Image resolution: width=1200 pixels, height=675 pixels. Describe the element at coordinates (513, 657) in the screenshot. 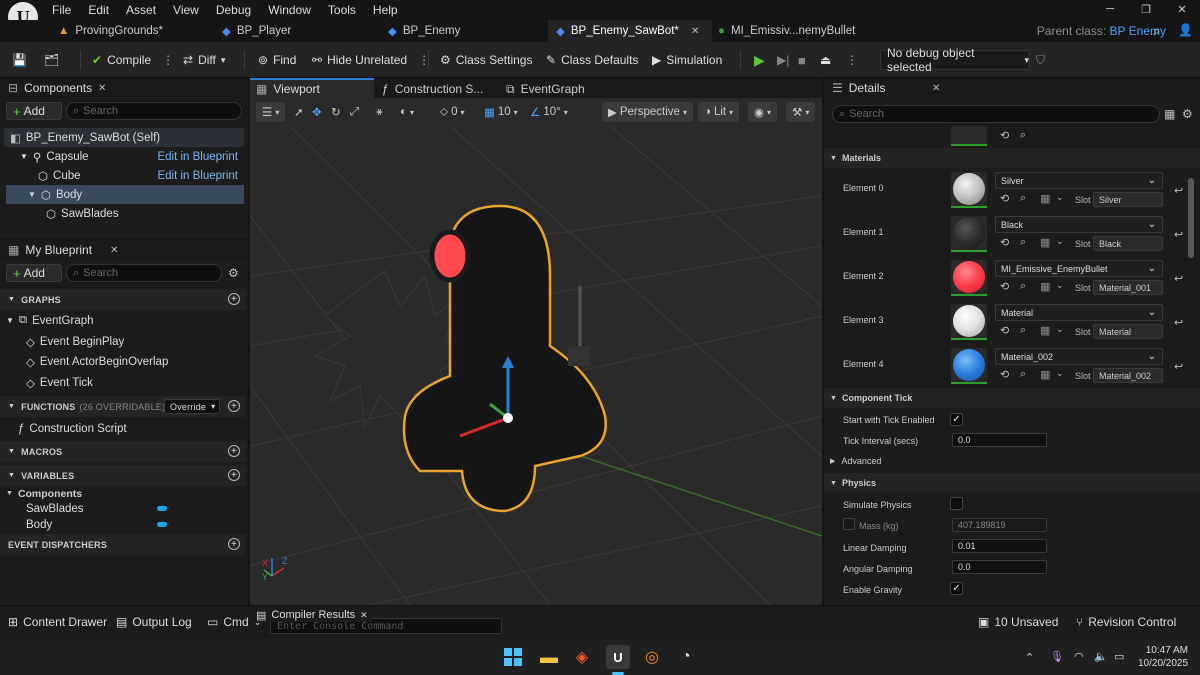

I see `windows-start-icon` at that location.